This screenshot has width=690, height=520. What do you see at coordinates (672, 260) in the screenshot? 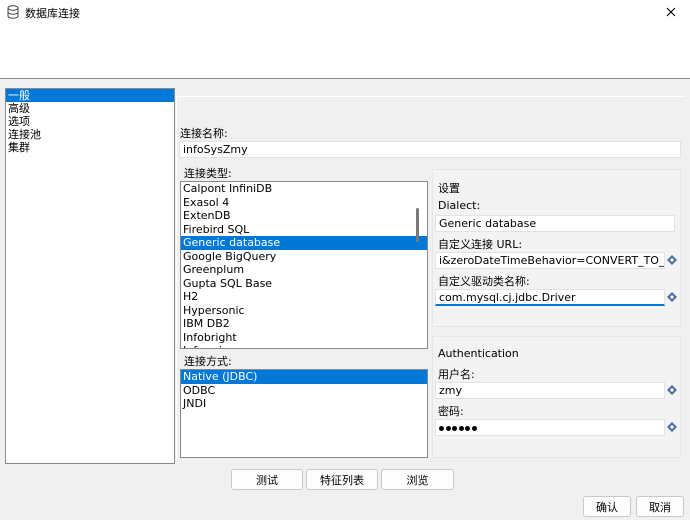
I see `url-variable-icon` at bounding box center [672, 260].